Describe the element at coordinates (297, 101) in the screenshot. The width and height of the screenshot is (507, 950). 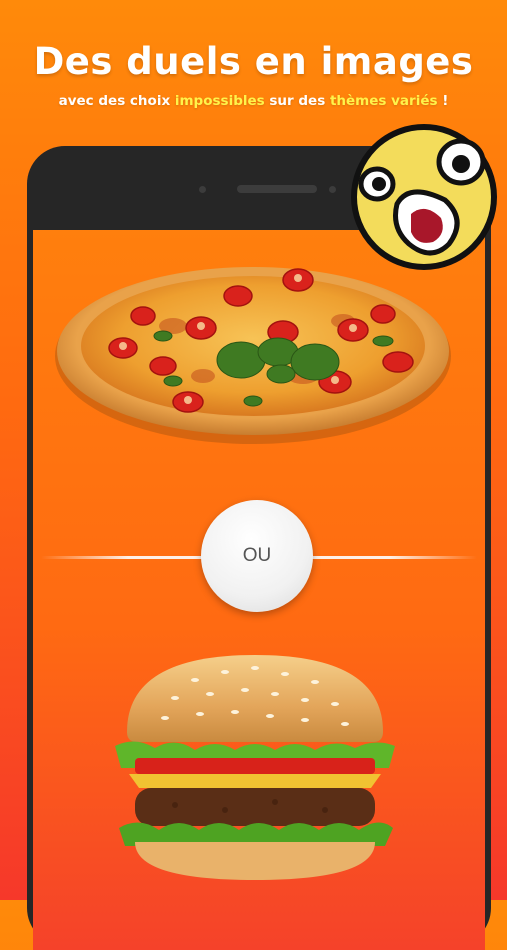
I see `subheadline-part: sur des` at that location.